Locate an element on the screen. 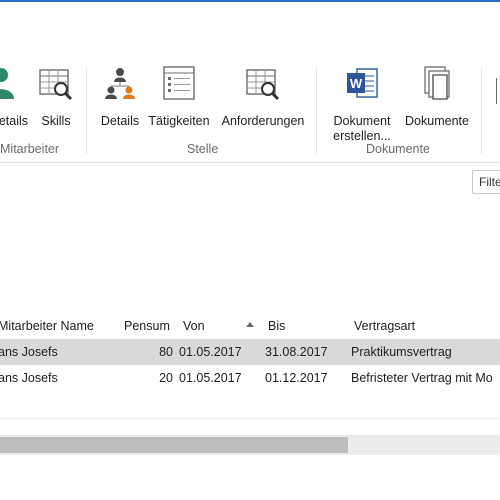 The height and width of the screenshot is (500, 500). dokumente-button: Dokumente is located at coordinates (437, 102).